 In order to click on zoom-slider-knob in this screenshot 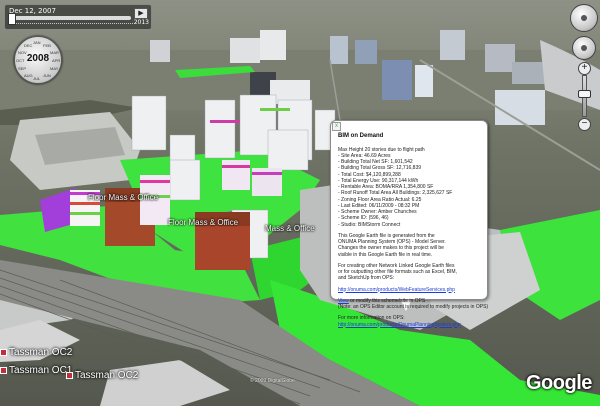, I will do `click(584, 94)`.